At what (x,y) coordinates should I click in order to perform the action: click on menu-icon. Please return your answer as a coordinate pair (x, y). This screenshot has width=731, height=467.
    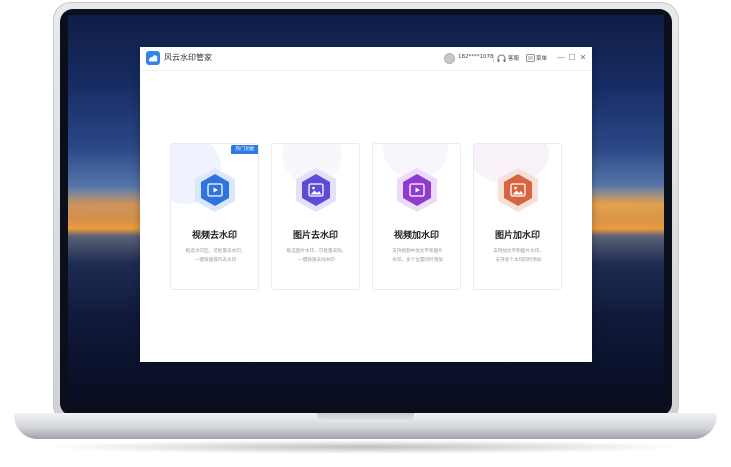
    Looking at the image, I should click on (530, 58).